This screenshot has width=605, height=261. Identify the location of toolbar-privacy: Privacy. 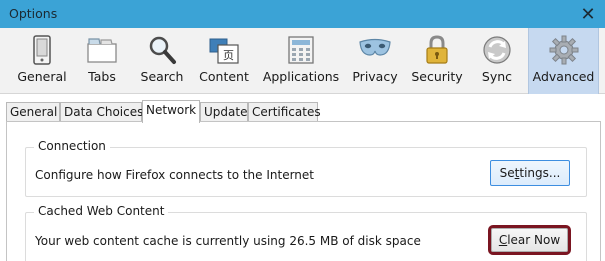
(375, 61).